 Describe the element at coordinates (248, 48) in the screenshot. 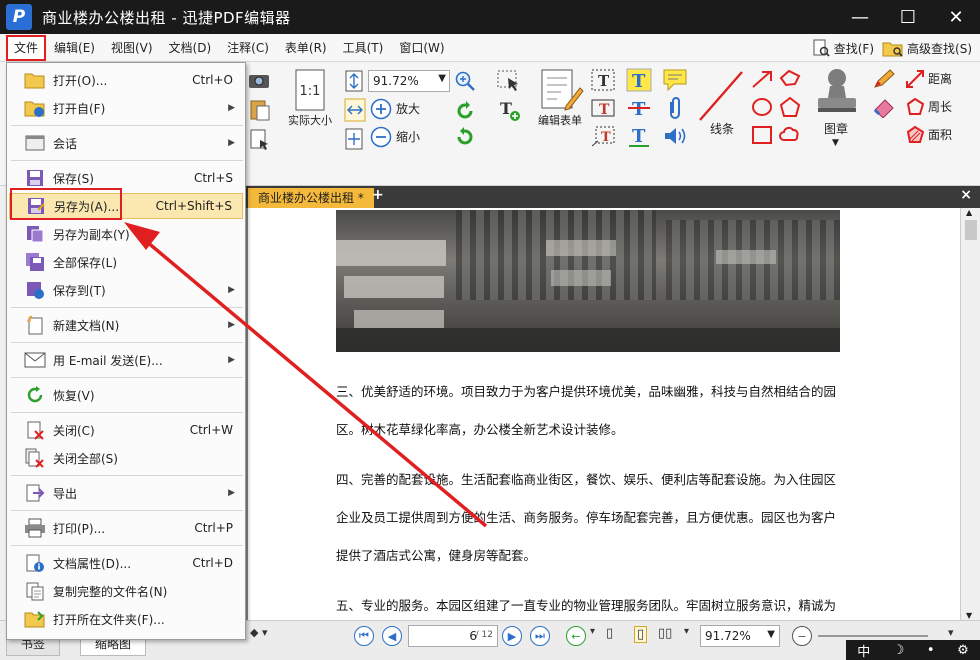

I see `menu-comment: 注释(C)` at that location.